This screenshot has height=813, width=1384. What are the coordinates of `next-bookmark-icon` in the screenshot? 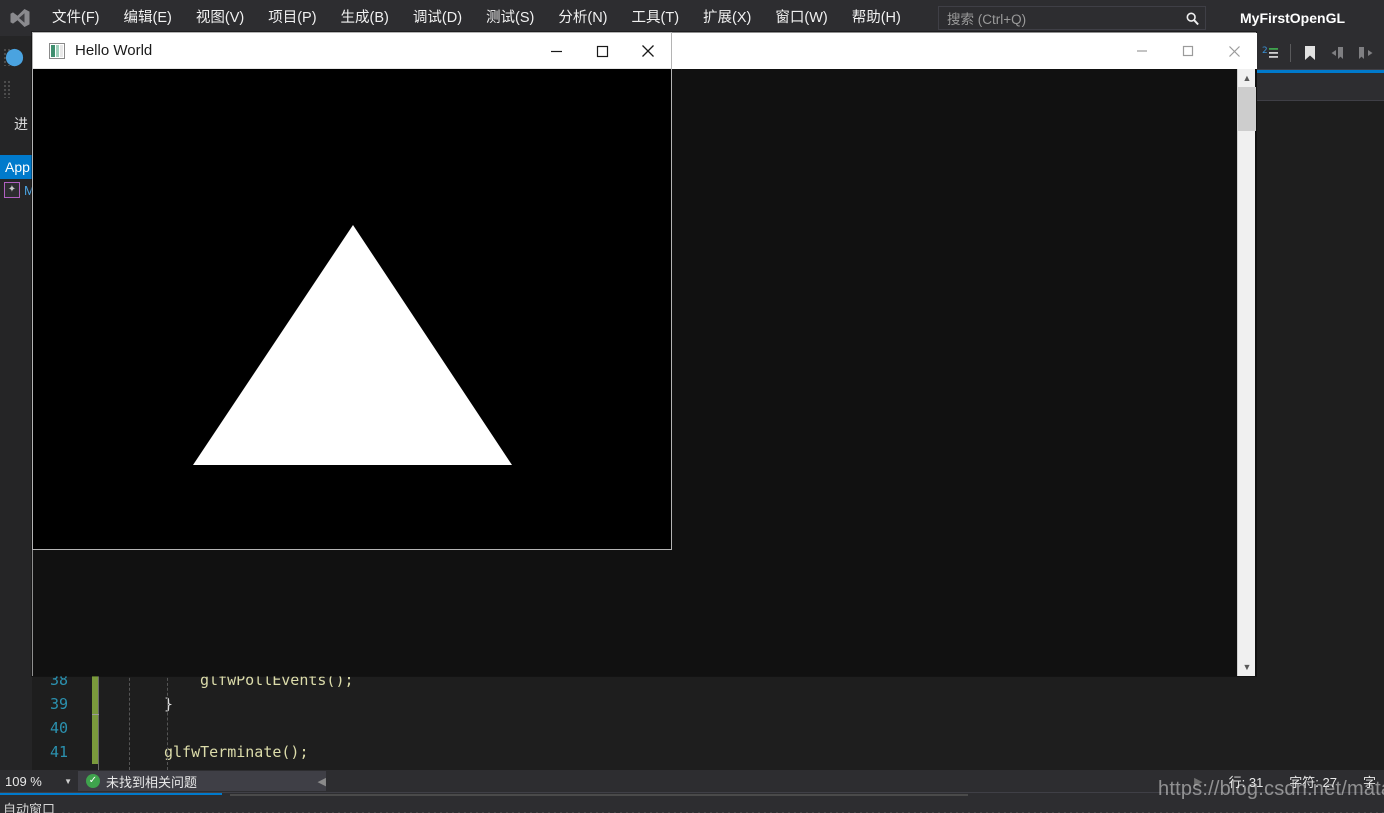 It's located at (1366, 53).